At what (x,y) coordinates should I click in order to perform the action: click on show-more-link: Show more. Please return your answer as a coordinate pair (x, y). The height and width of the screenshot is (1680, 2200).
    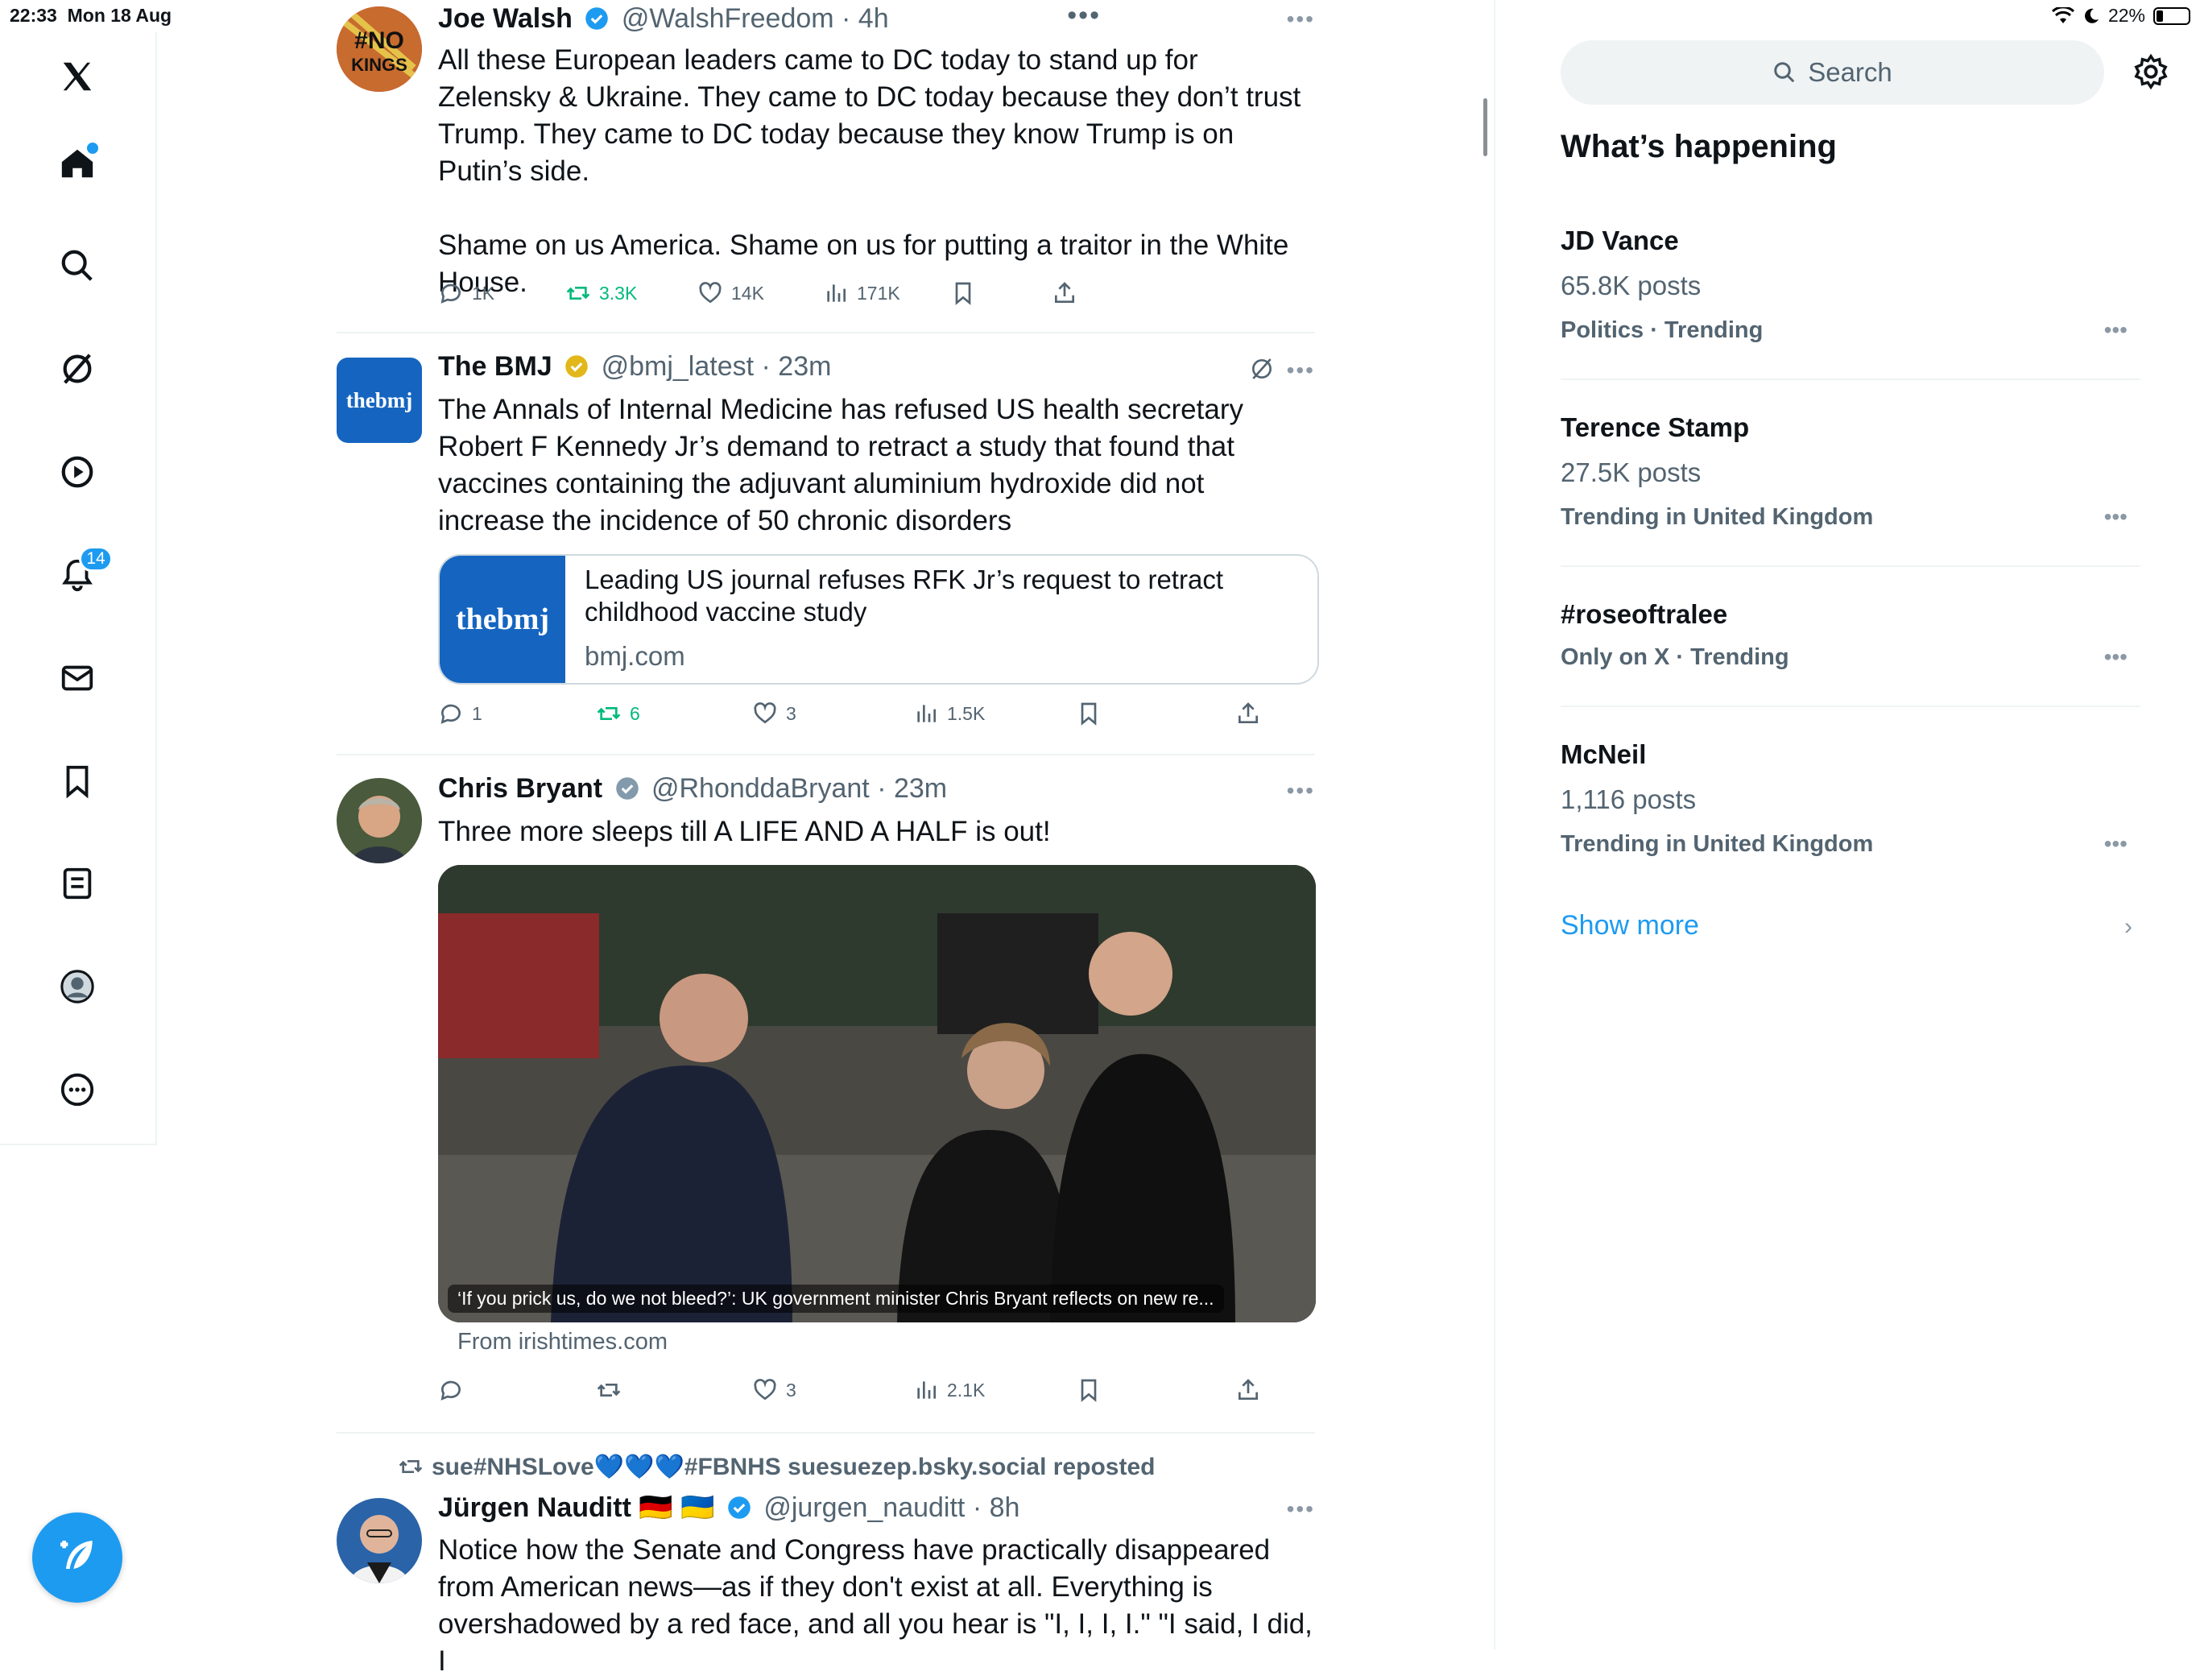
    Looking at the image, I should click on (1630, 925).